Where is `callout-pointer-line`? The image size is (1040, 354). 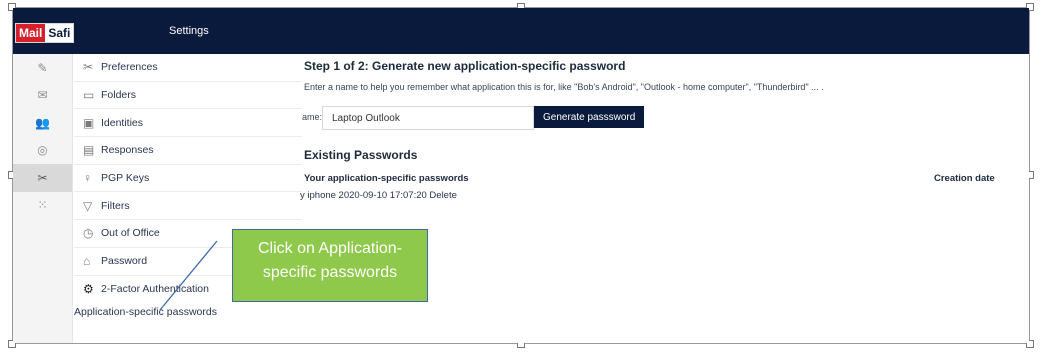
callout-pointer-line is located at coordinates (188, 275).